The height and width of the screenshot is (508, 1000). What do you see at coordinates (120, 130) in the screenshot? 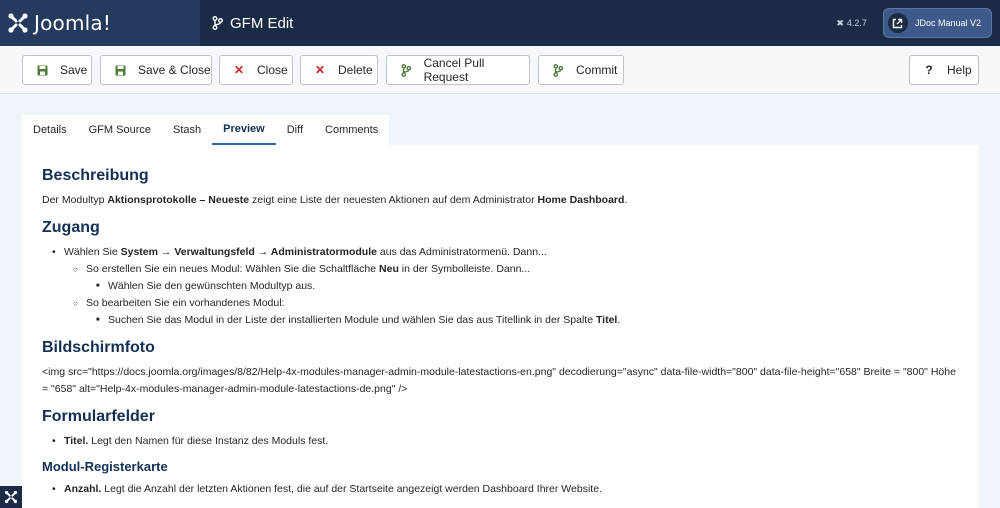
I see `tab-gfm-source: GFM Source` at bounding box center [120, 130].